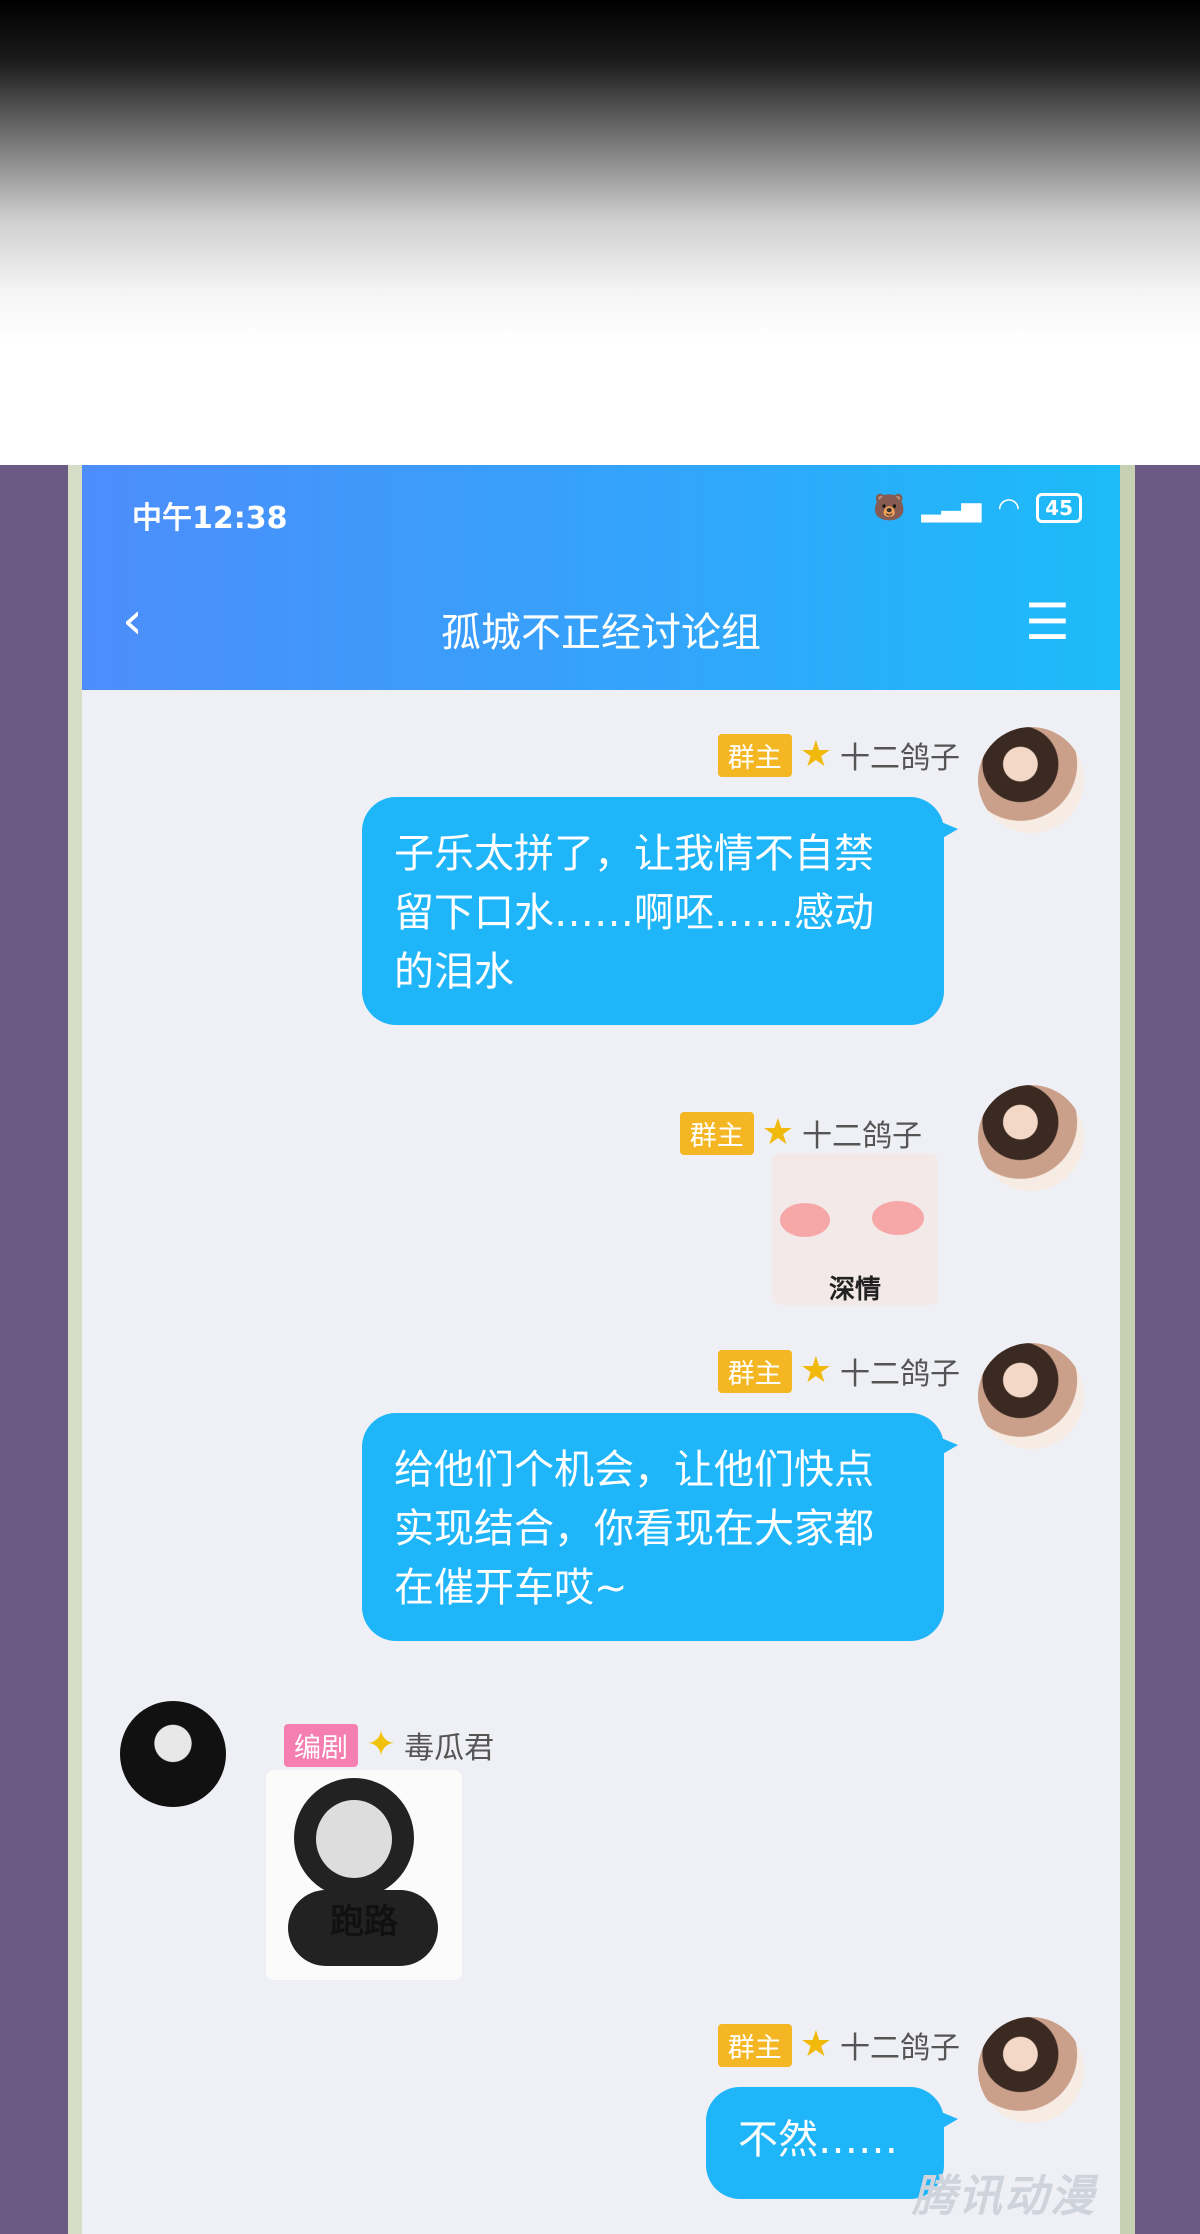  What do you see at coordinates (381, 1744) in the screenshot?
I see `sparkle-icon: ✦` at bounding box center [381, 1744].